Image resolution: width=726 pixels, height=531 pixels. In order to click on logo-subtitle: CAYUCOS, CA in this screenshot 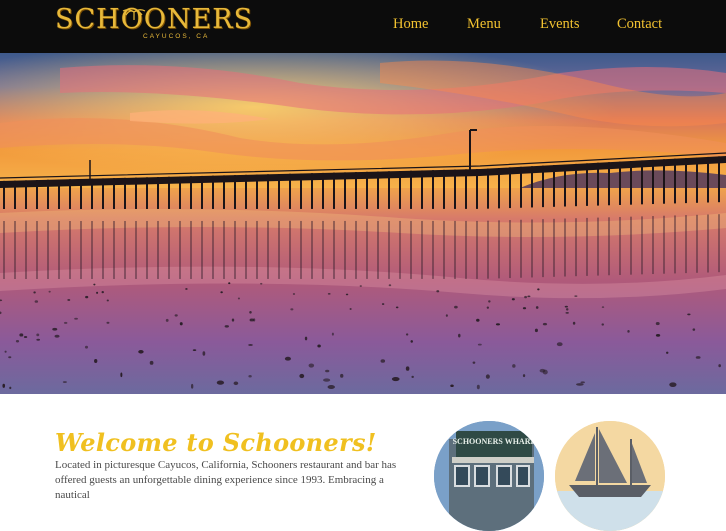, I will do `click(176, 36)`.